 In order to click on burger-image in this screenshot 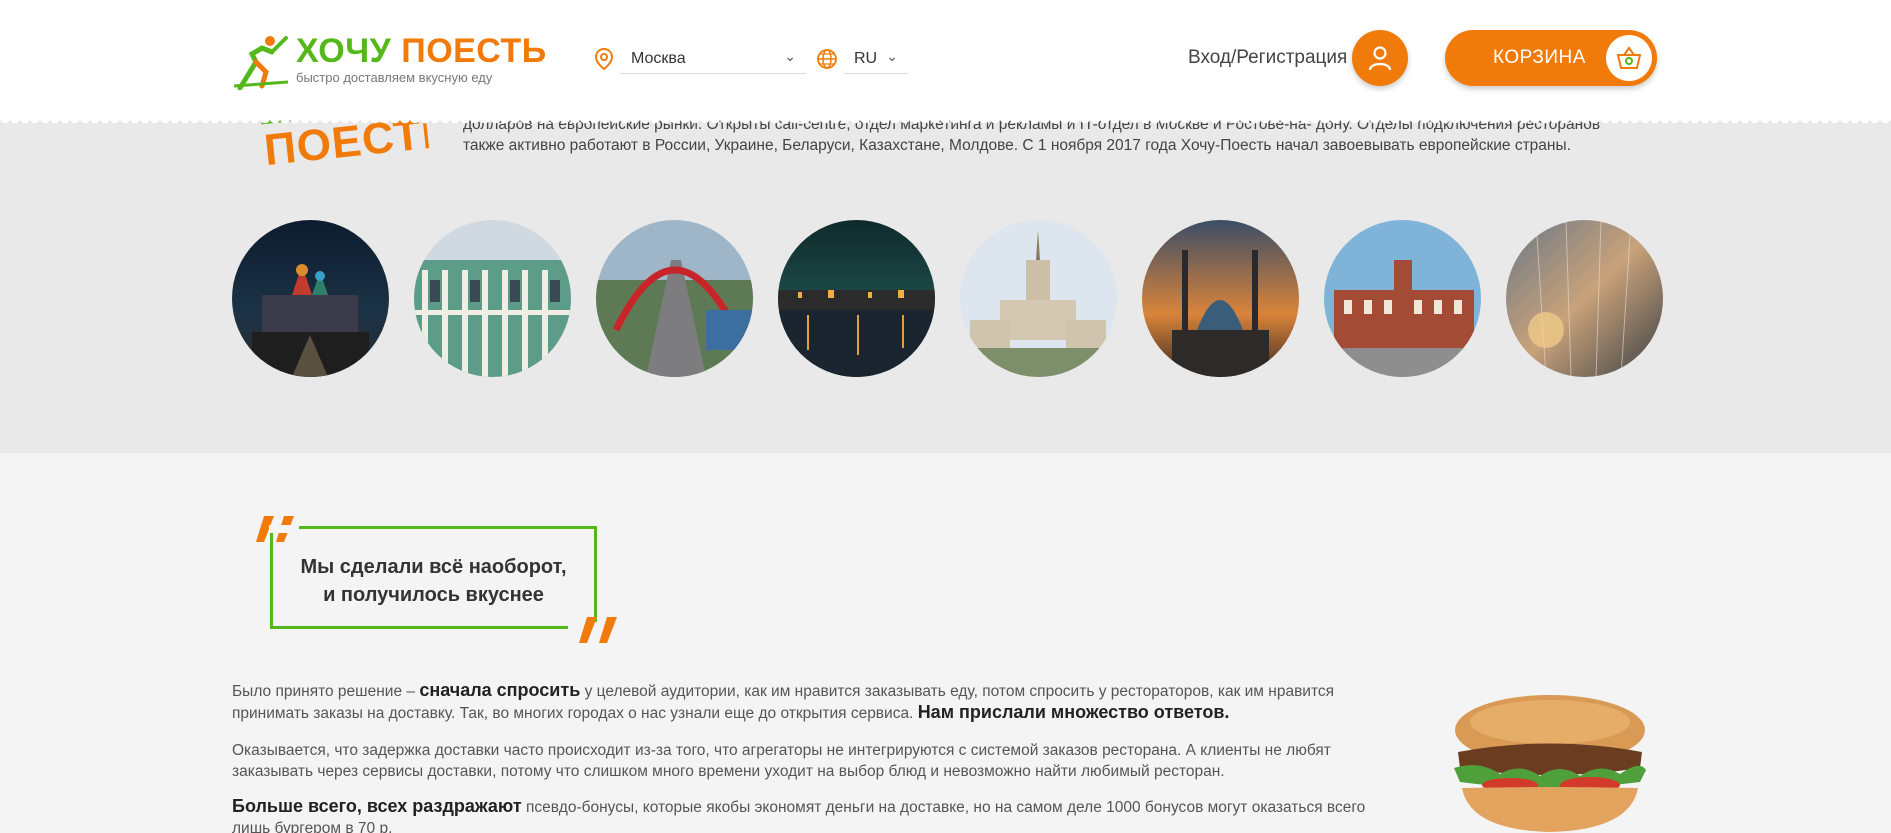, I will do `click(1550, 763)`.